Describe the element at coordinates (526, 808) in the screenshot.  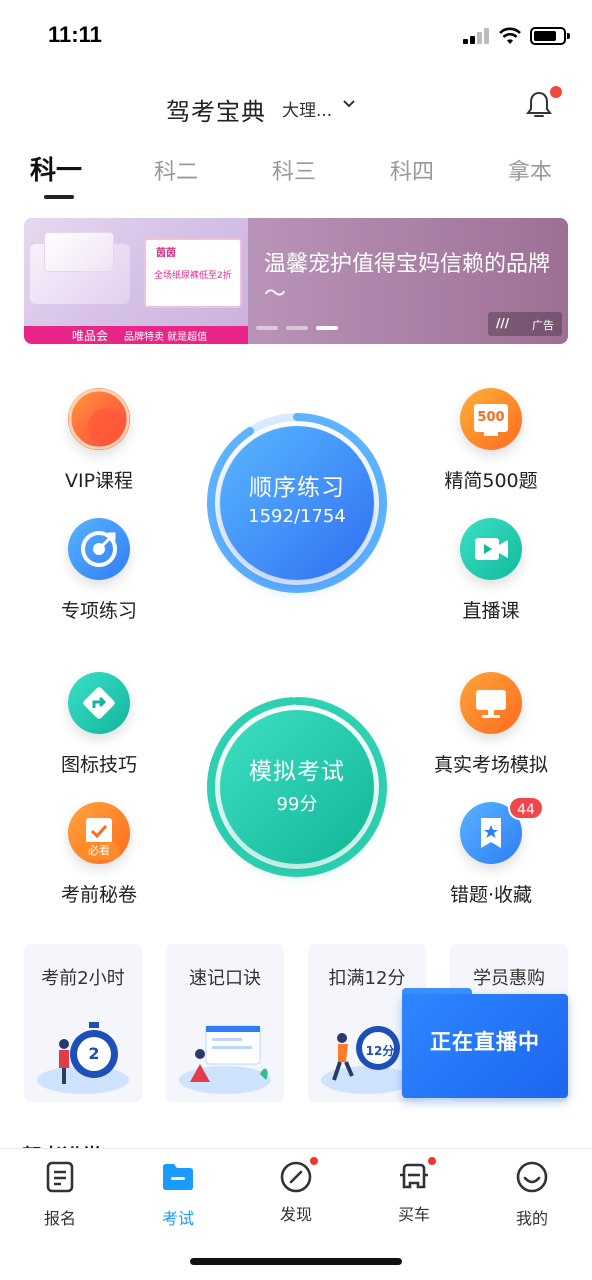
I see `mistakes-count-badge: 44` at that location.